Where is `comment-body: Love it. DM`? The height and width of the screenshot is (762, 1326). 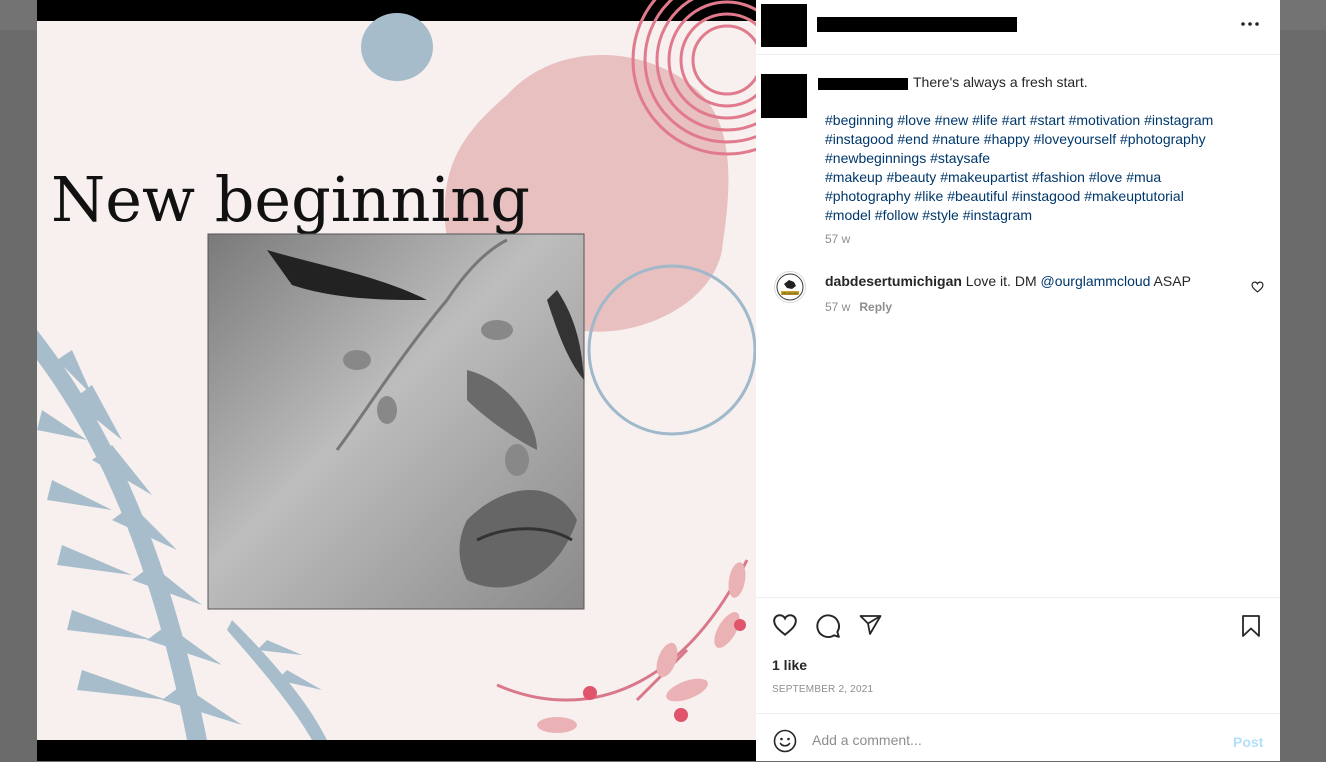 comment-body: Love it. DM is located at coordinates (1001, 281).